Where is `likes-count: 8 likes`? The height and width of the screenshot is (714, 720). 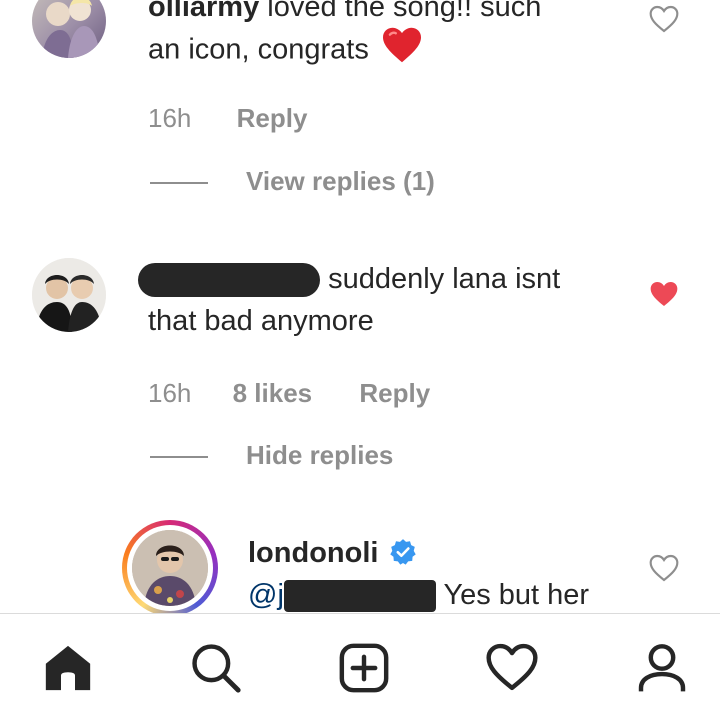
likes-count: 8 likes is located at coordinates (273, 393).